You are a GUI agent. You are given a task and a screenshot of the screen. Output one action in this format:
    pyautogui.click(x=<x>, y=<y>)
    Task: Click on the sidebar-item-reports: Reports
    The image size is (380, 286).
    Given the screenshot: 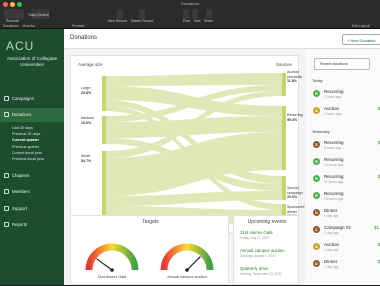 What is the action you would take?
    pyautogui.click(x=32, y=225)
    